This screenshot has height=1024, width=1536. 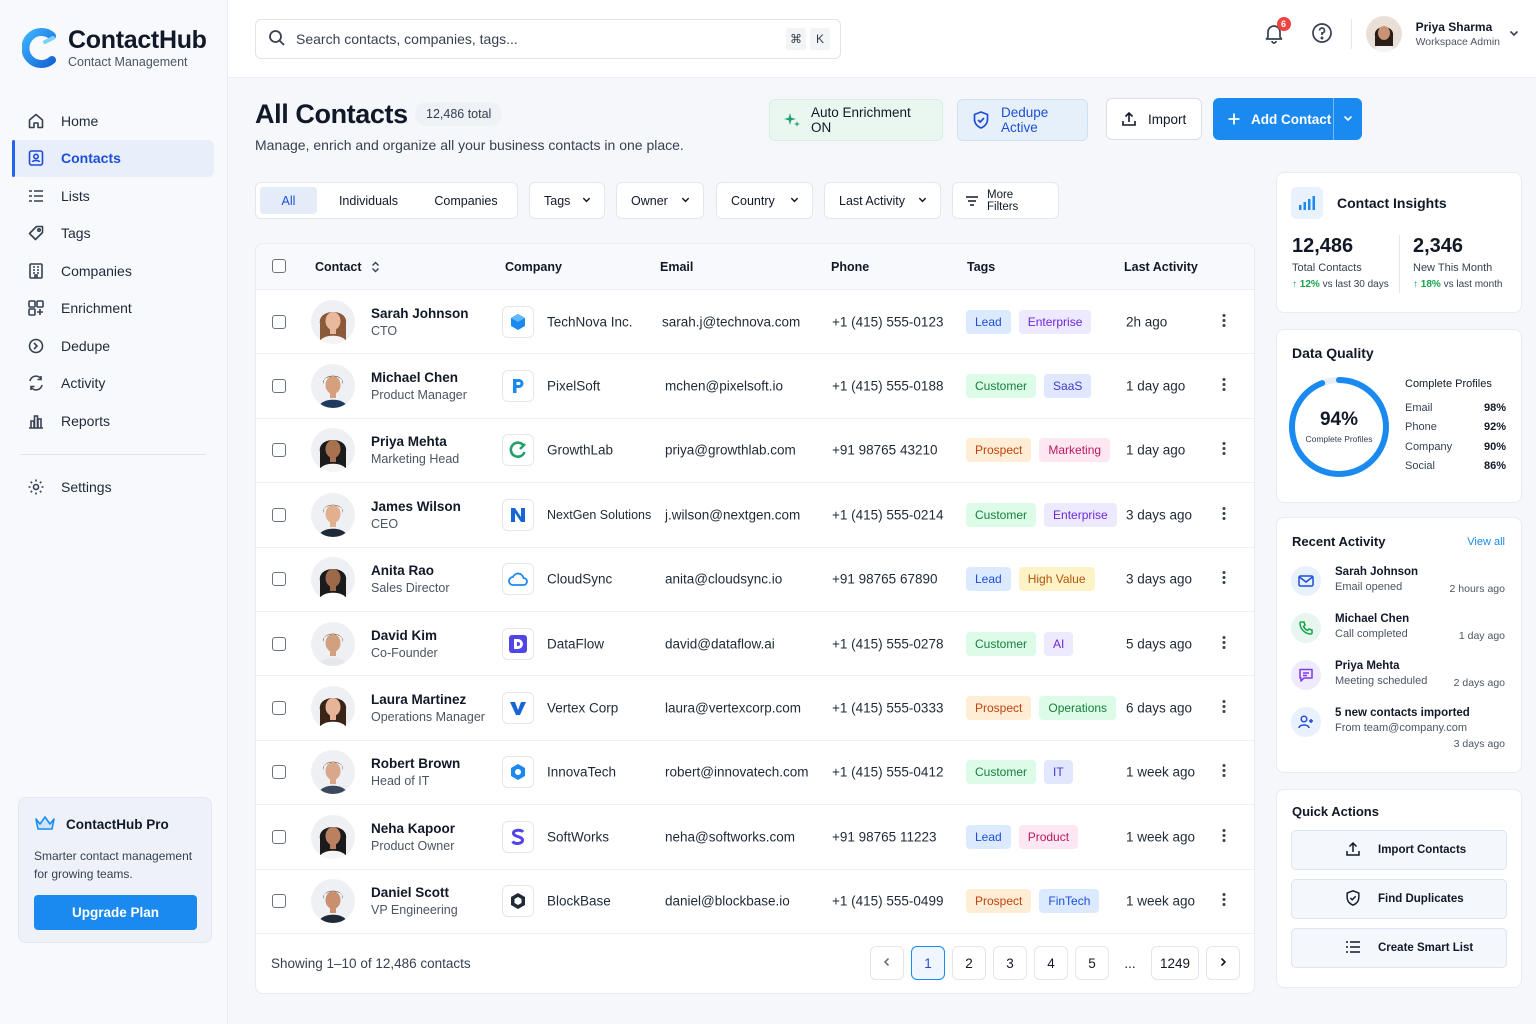 I want to click on contact-name: Robert Brown, so click(x=415, y=763).